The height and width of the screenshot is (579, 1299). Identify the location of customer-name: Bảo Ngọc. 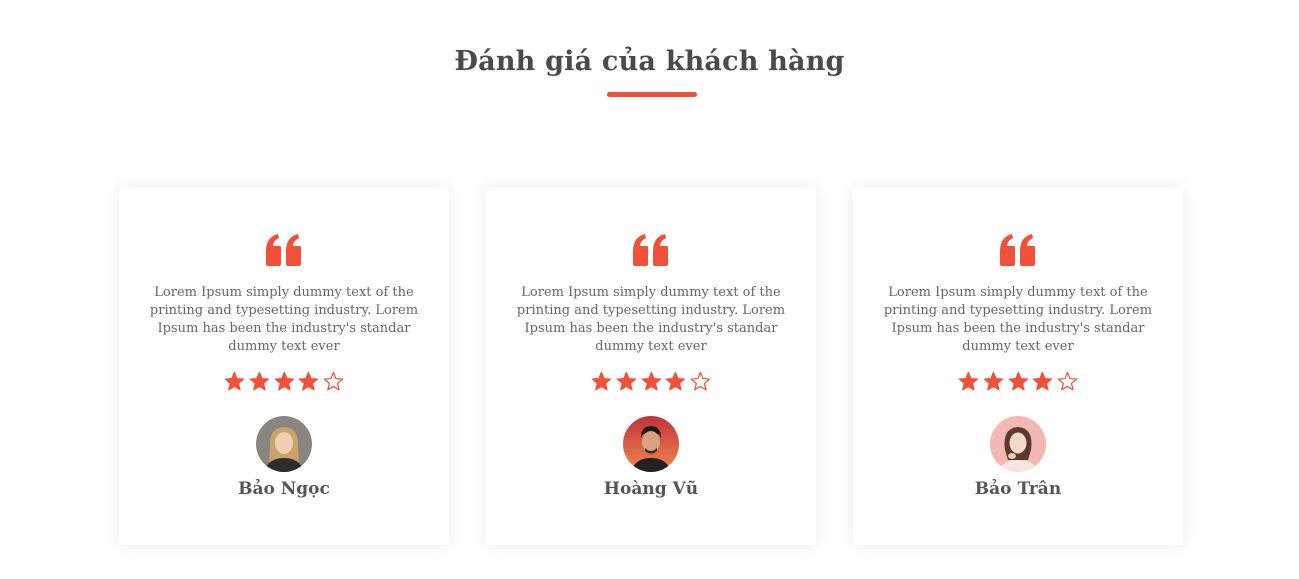
(284, 489).